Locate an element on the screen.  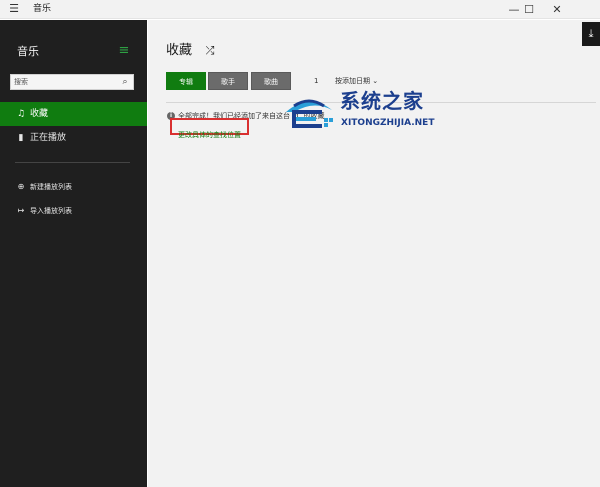
search-box: ⌕ is located at coordinates (72, 82).